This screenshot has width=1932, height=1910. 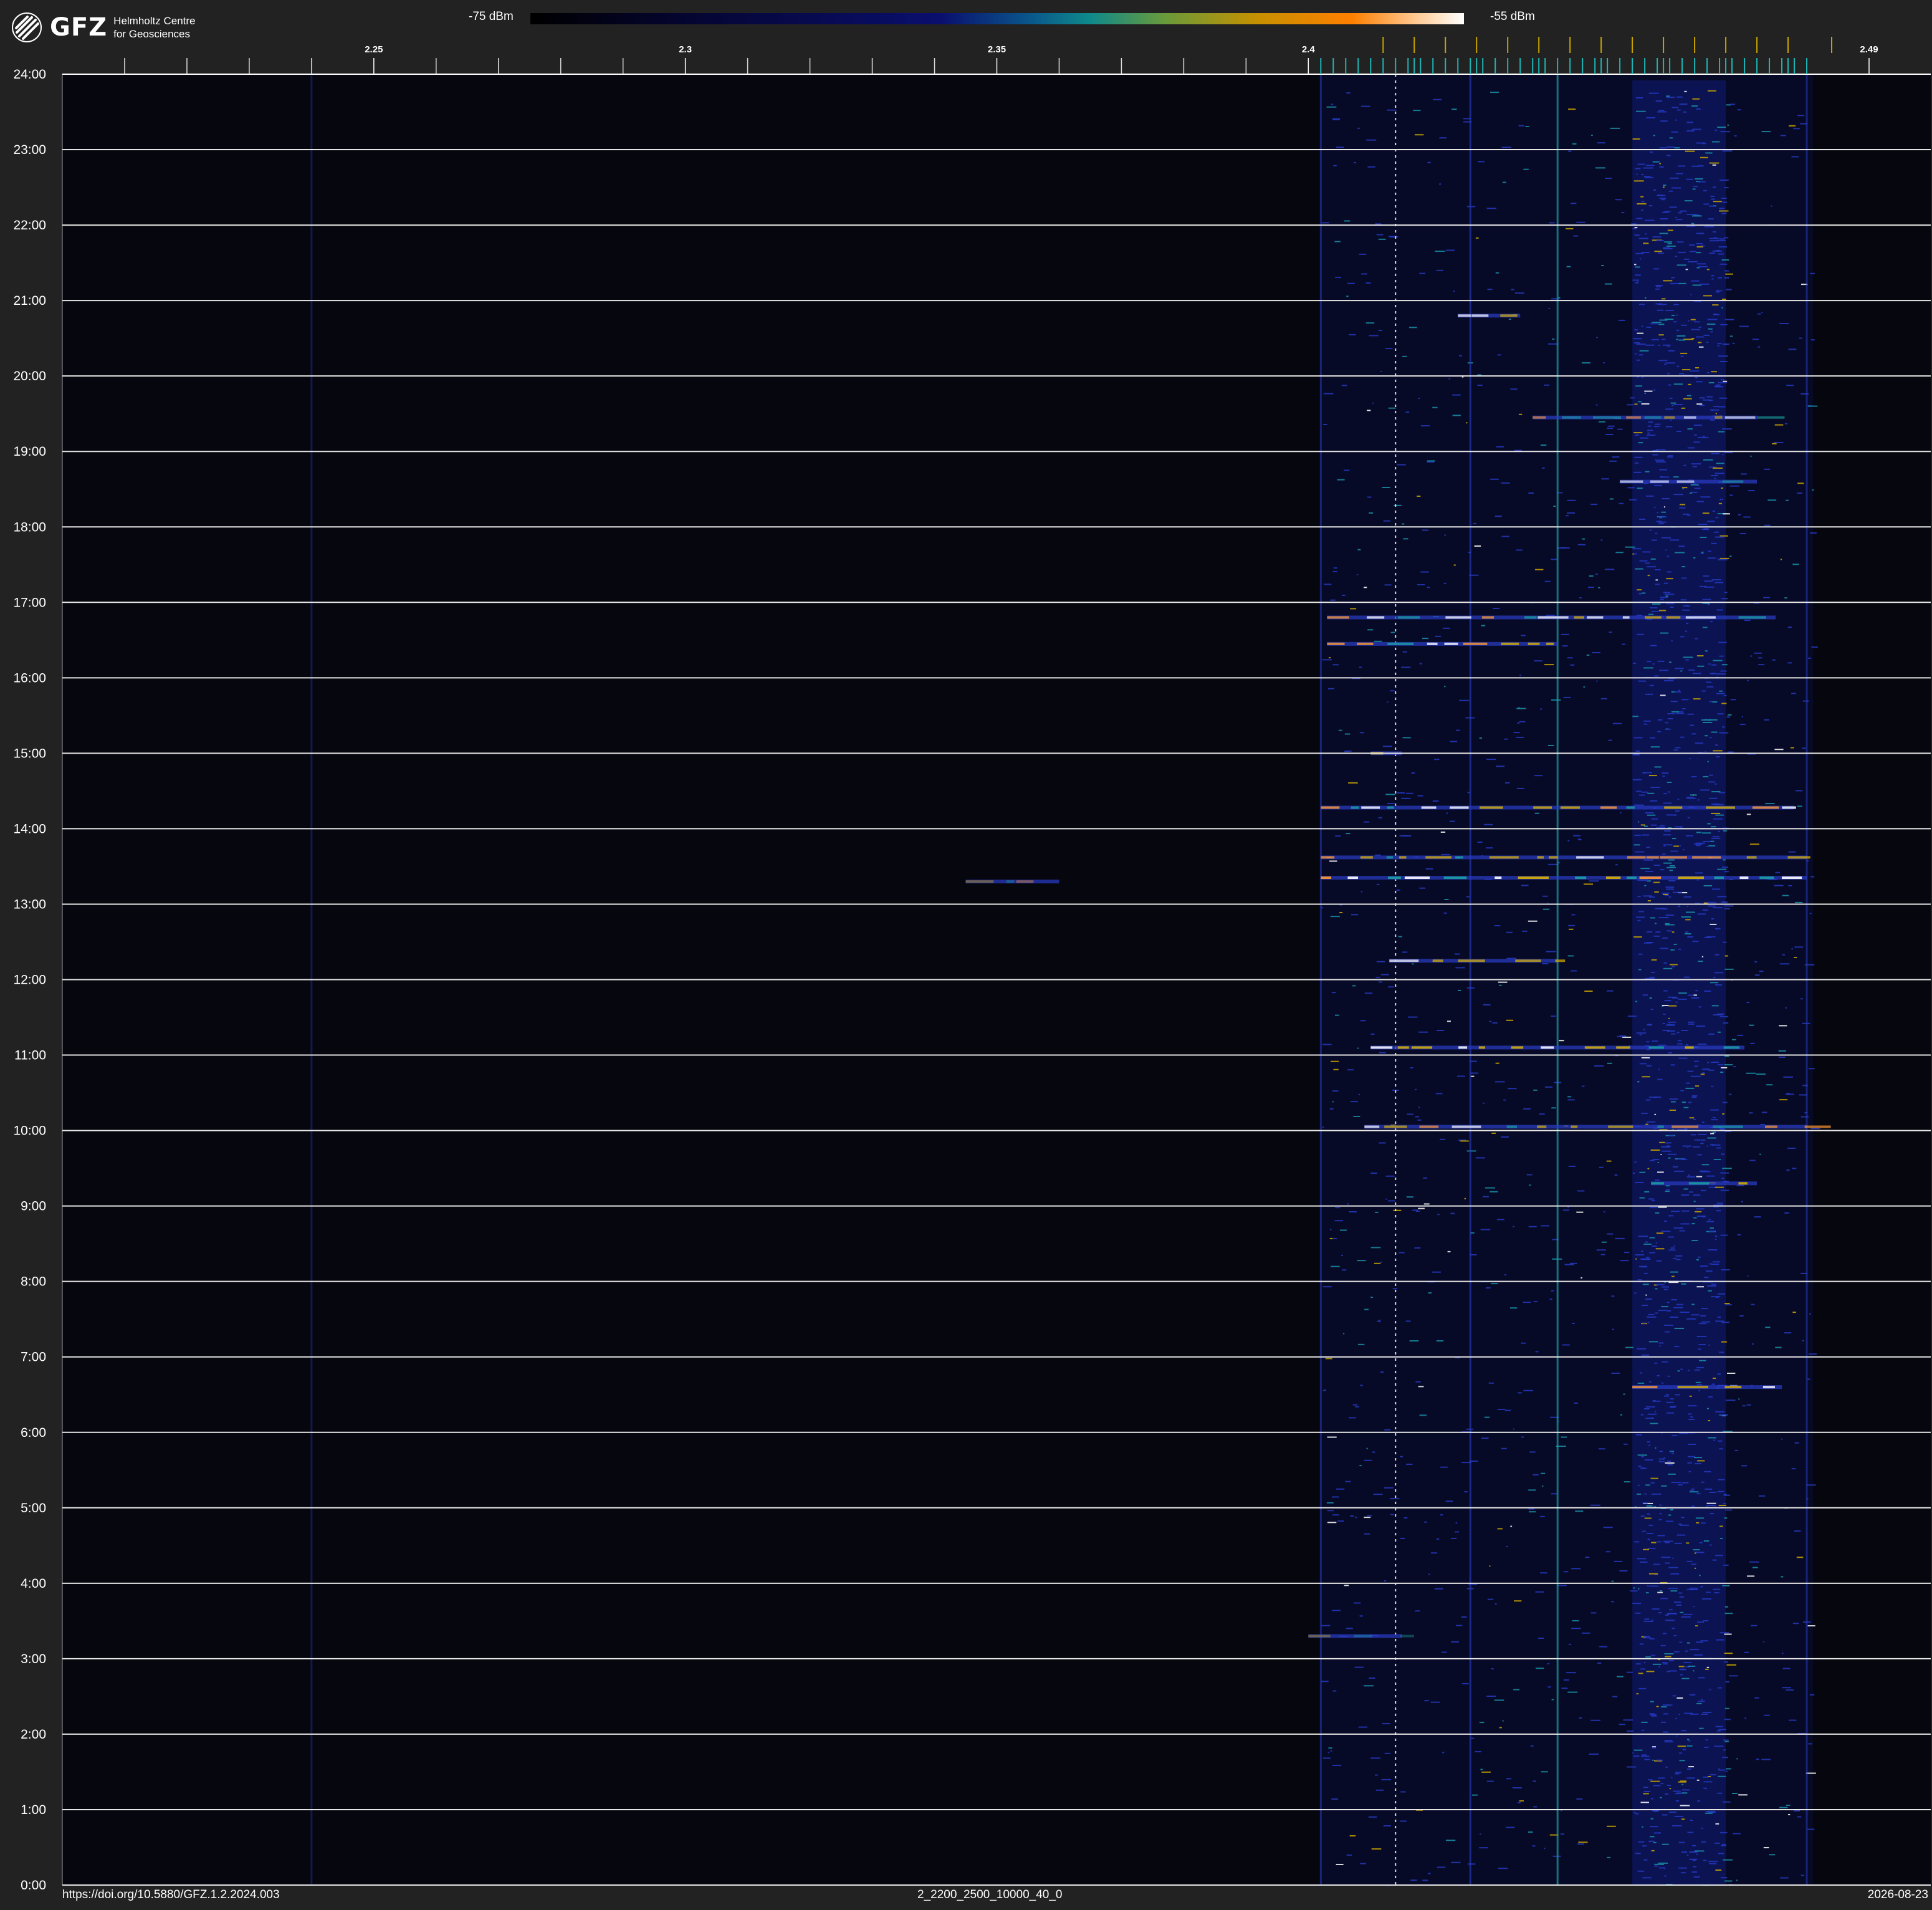 What do you see at coordinates (171, 1895) in the screenshot?
I see `doi-link: https://doi.org/10.5880/GFZ.1.2.2024.003` at bounding box center [171, 1895].